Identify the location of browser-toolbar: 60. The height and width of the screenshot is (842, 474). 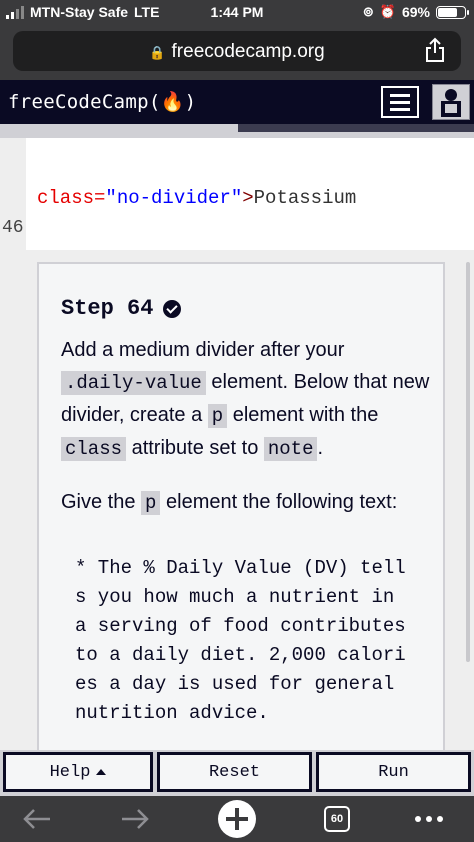
(237, 819).